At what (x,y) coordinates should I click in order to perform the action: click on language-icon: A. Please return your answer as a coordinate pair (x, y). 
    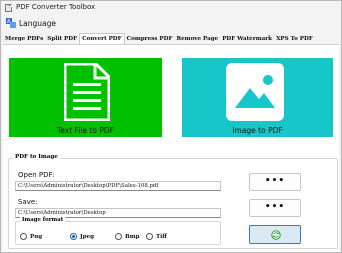
    Looking at the image, I should click on (11, 23).